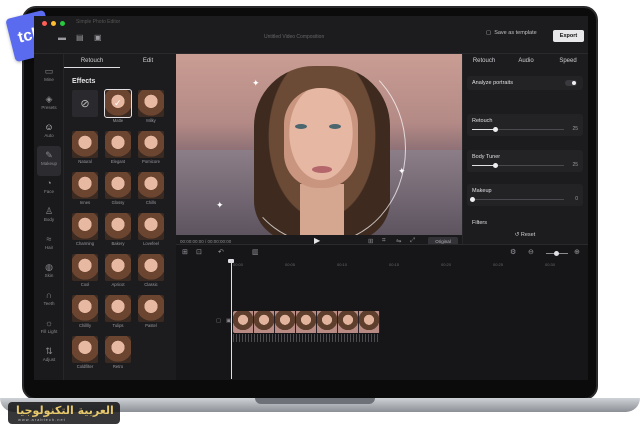  I want to click on timeline-toolbar: ⊞ ⊡ ↶ ▥ ⚙ ⊖ ⊕, so click(382, 252).